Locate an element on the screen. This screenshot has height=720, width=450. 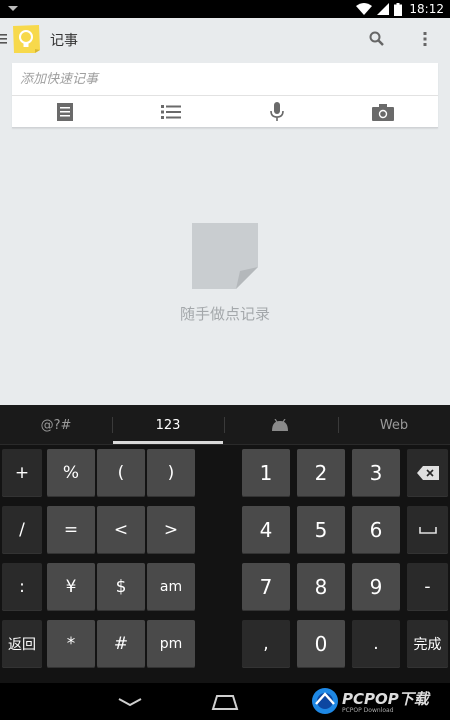
key-less-than: < is located at coordinates (121, 530).